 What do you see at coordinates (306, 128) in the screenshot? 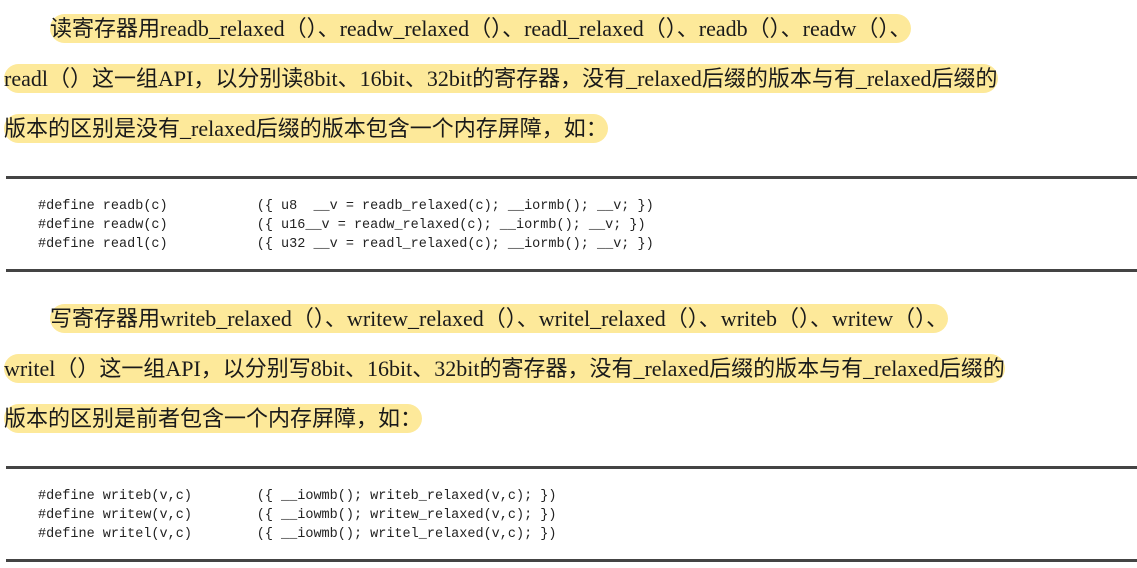
I see `read-paragraph-line-3: 版本的区别是没有_relaxed后缀的版本包含一个内存屏障，如：` at bounding box center [306, 128].